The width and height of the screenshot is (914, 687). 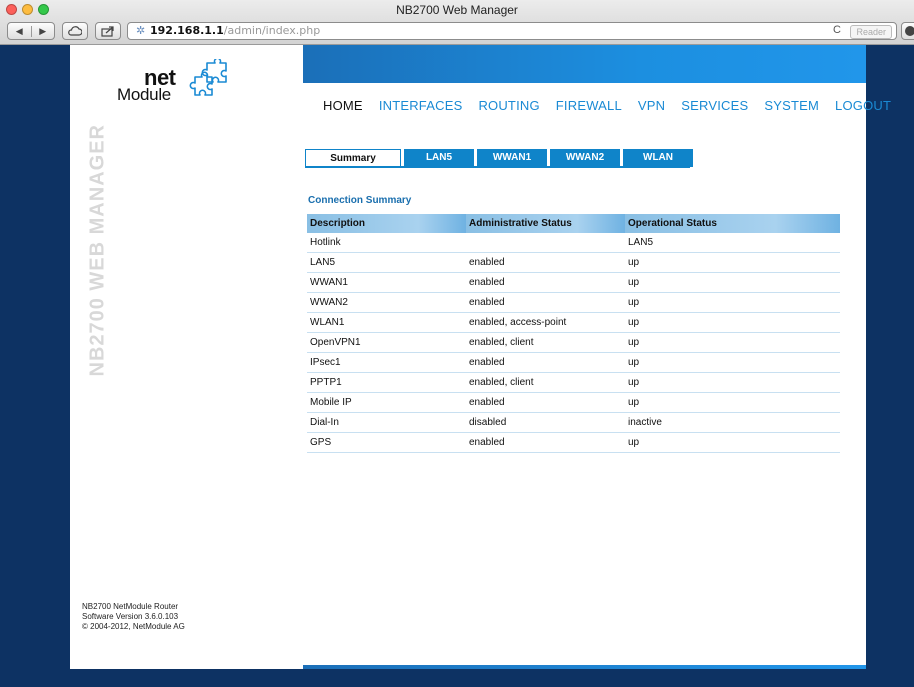 What do you see at coordinates (386, 342) in the screenshot?
I see `row-description: OpenVPN1` at bounding box center [386, 342].